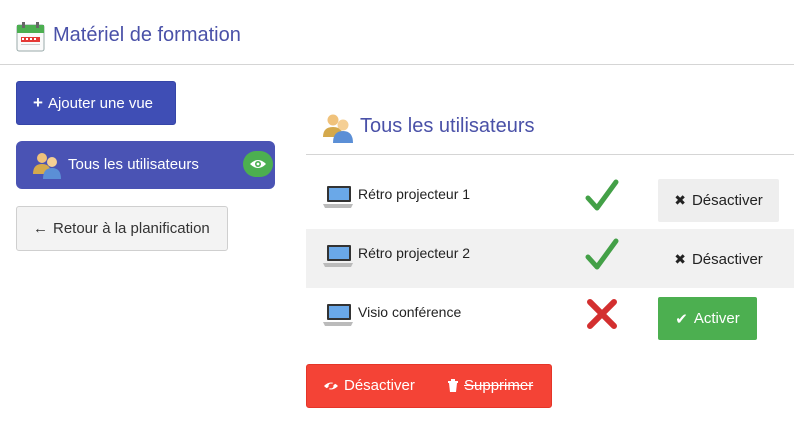 This screenshot has height=421, width=794. I want to click on view-actions-bar: Désactiver Supprimer, so click(429, 386).